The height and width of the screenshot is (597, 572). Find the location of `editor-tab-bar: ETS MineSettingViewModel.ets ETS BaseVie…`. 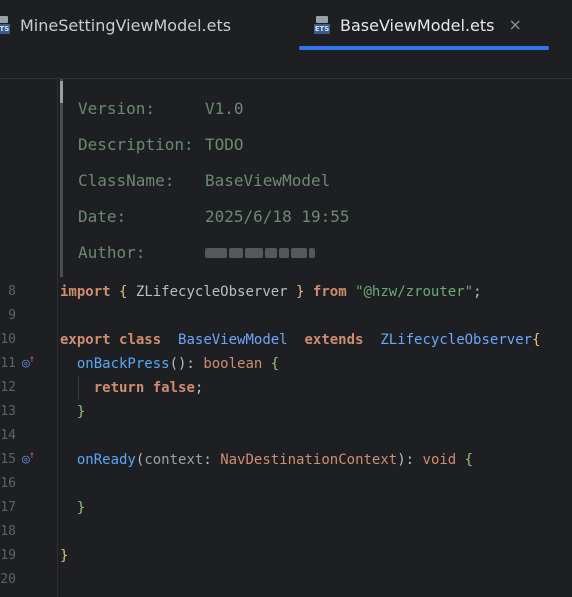

editor-tab-bar: ETS MineSettingViewModel.ets ETS BaseVie… is located at coordinates (286, 25).